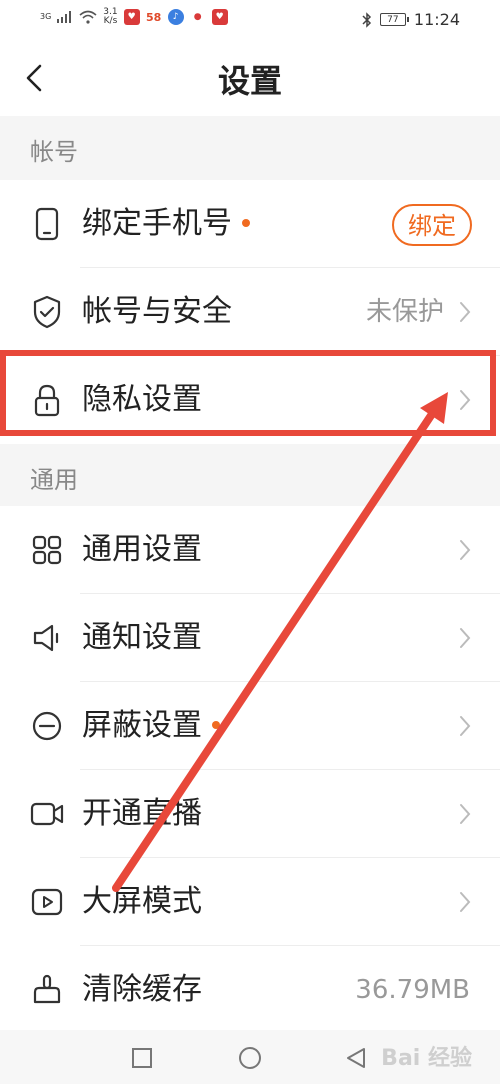 Image resolution: width=500 pixels, height=1084 pixels. What do you see at coordinates (404, 312) in the screenshot?
I see `settings-item-value: 未保护` at bounding box center [404, 312].